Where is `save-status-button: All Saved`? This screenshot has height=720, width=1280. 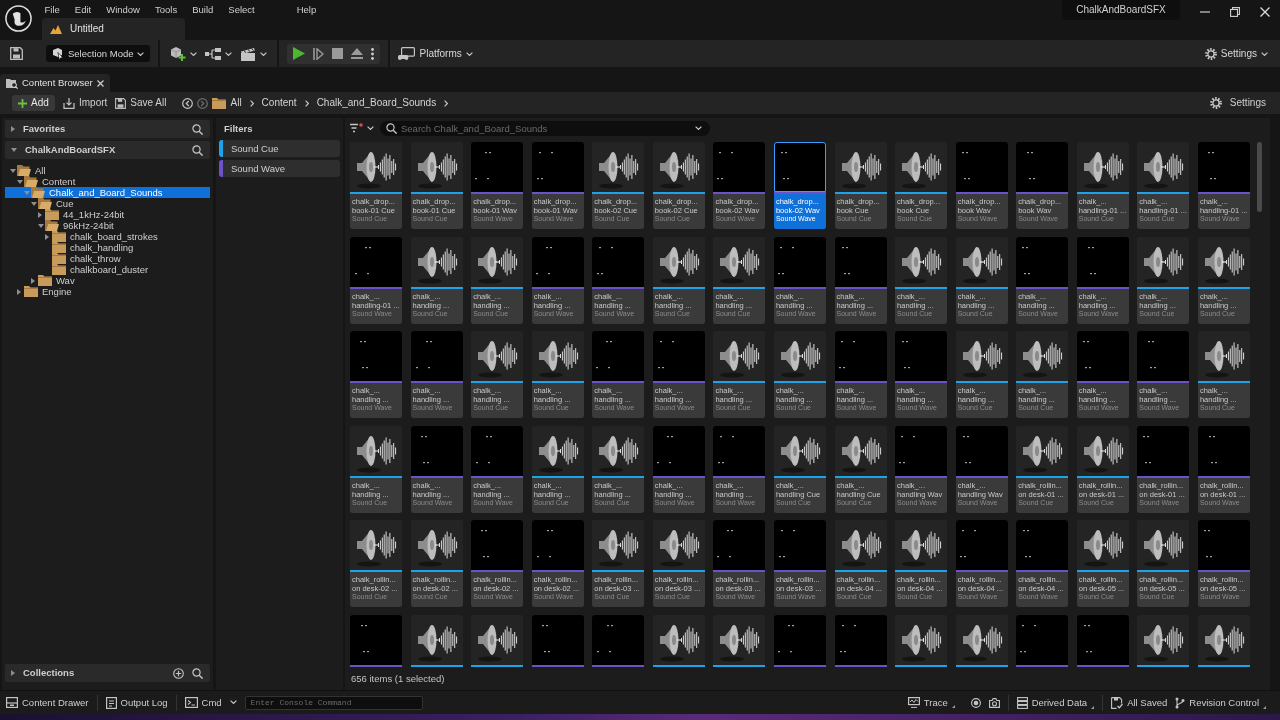 save-status-button: All Saved is located at coordinates (1139, 702).